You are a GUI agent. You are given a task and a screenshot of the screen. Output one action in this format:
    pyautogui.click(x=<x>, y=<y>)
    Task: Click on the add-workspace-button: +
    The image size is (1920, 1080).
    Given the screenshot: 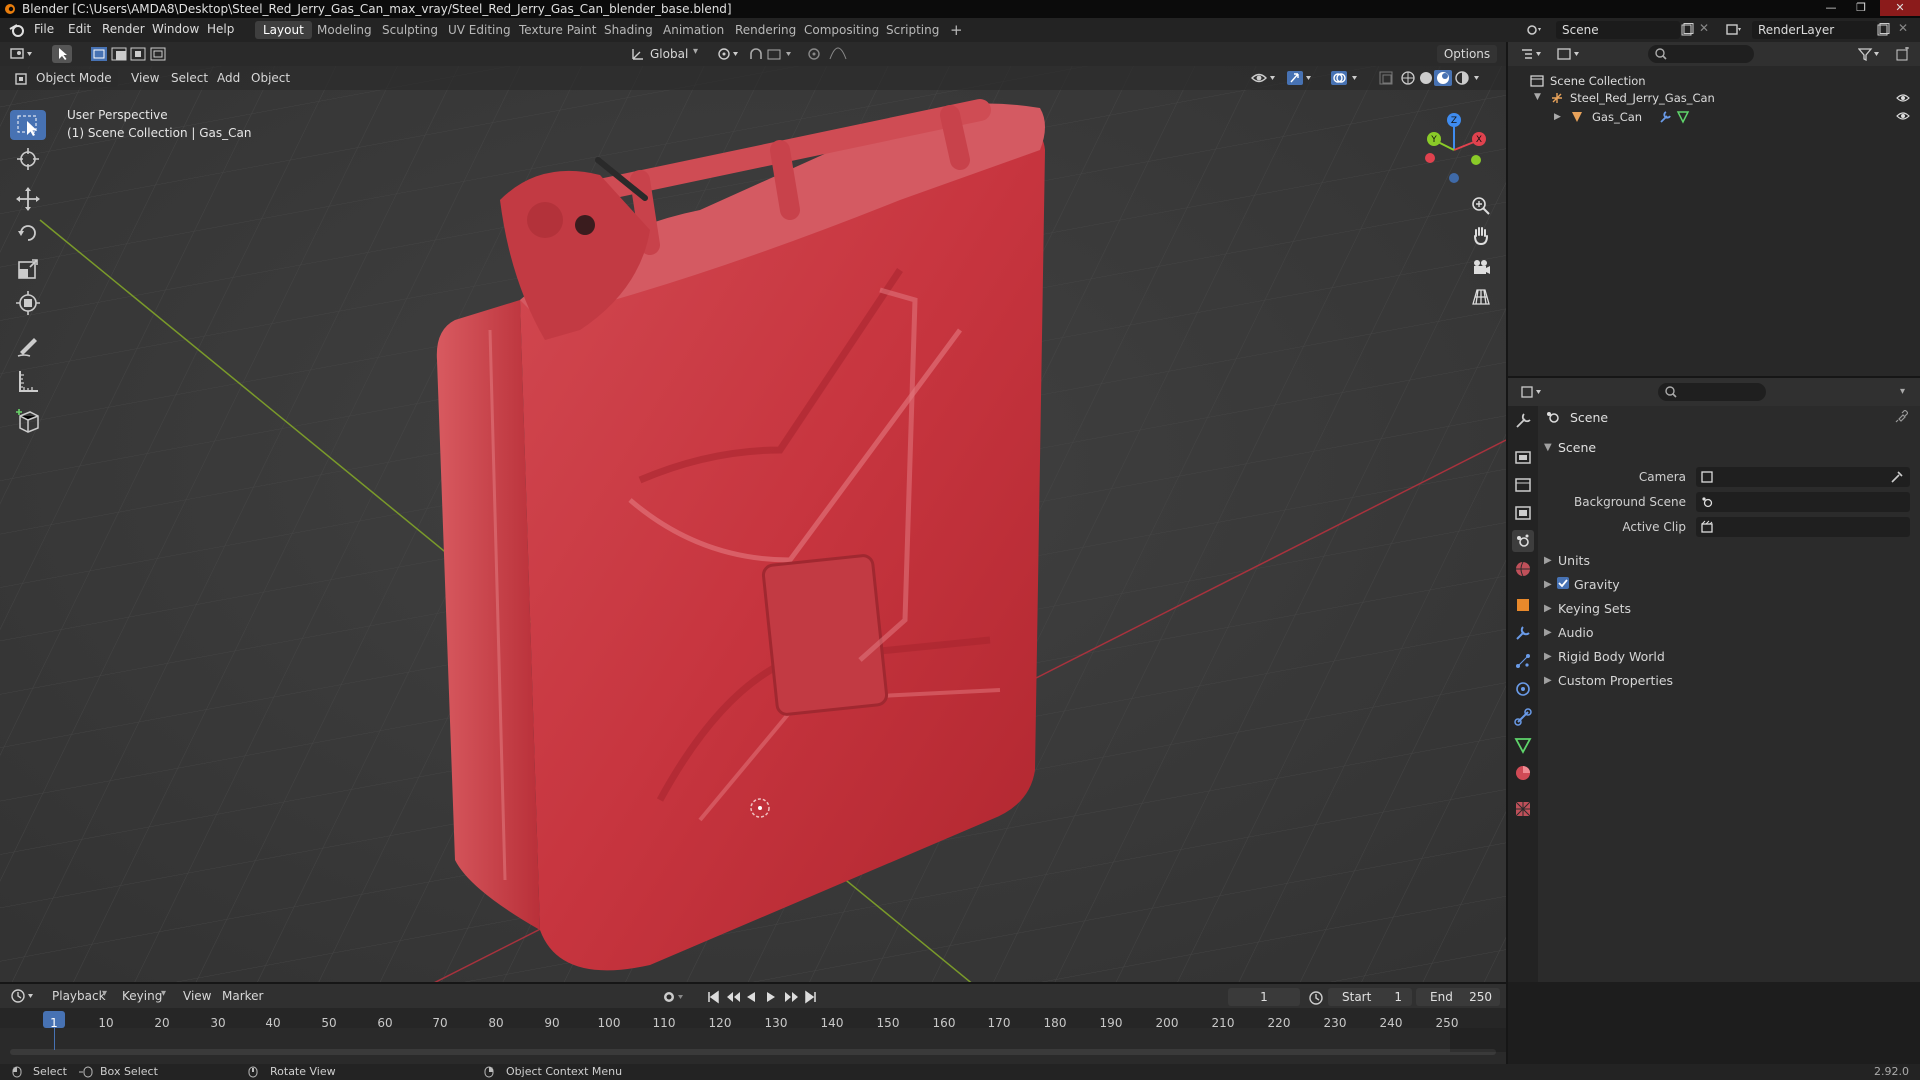 What is the action you would take?
    pyautogui.click(x=956, y=30)
    